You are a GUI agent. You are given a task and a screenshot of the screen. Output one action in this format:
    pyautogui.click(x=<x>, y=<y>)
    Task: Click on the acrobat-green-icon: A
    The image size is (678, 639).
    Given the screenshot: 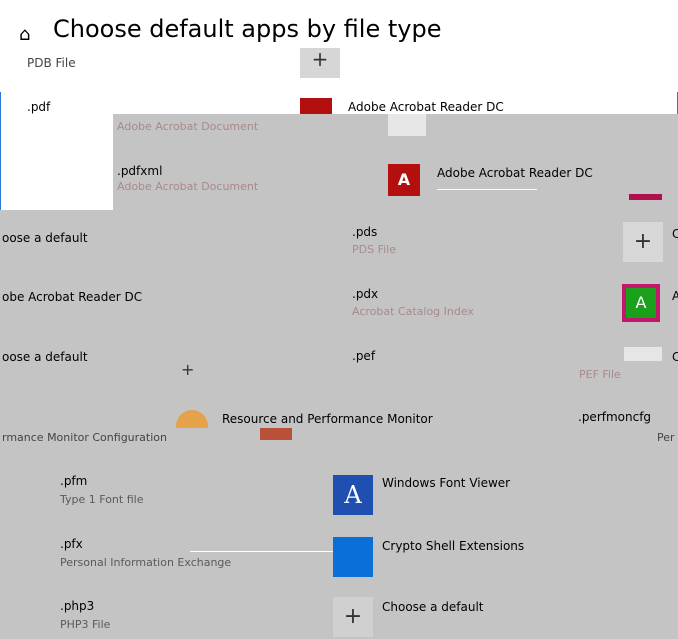 What is the action you would take?
    pyautogui.click(x=641, y=303)
    